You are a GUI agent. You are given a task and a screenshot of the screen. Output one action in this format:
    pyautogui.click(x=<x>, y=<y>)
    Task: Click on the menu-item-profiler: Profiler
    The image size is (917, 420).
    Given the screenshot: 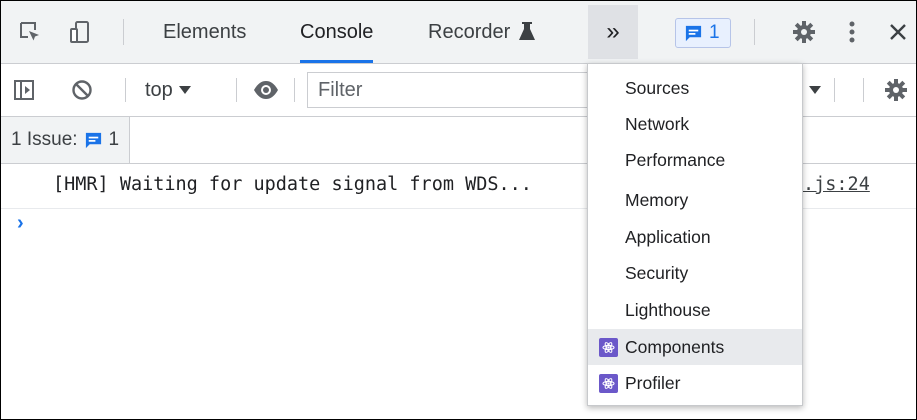 What is the action you would take?
    pyautogui.click(x=695, y=383)
    